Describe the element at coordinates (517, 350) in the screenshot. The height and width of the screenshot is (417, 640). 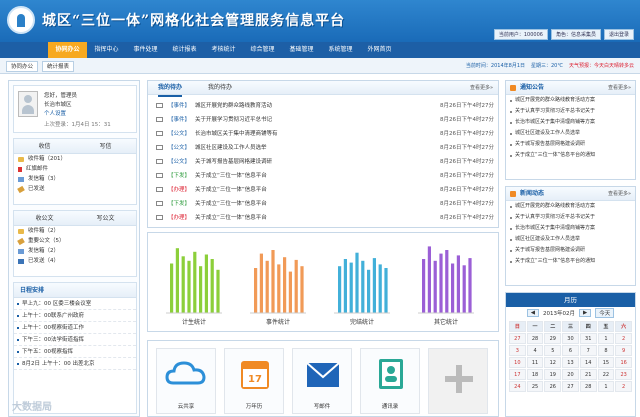
I see `calendar-day: 3` at that location.